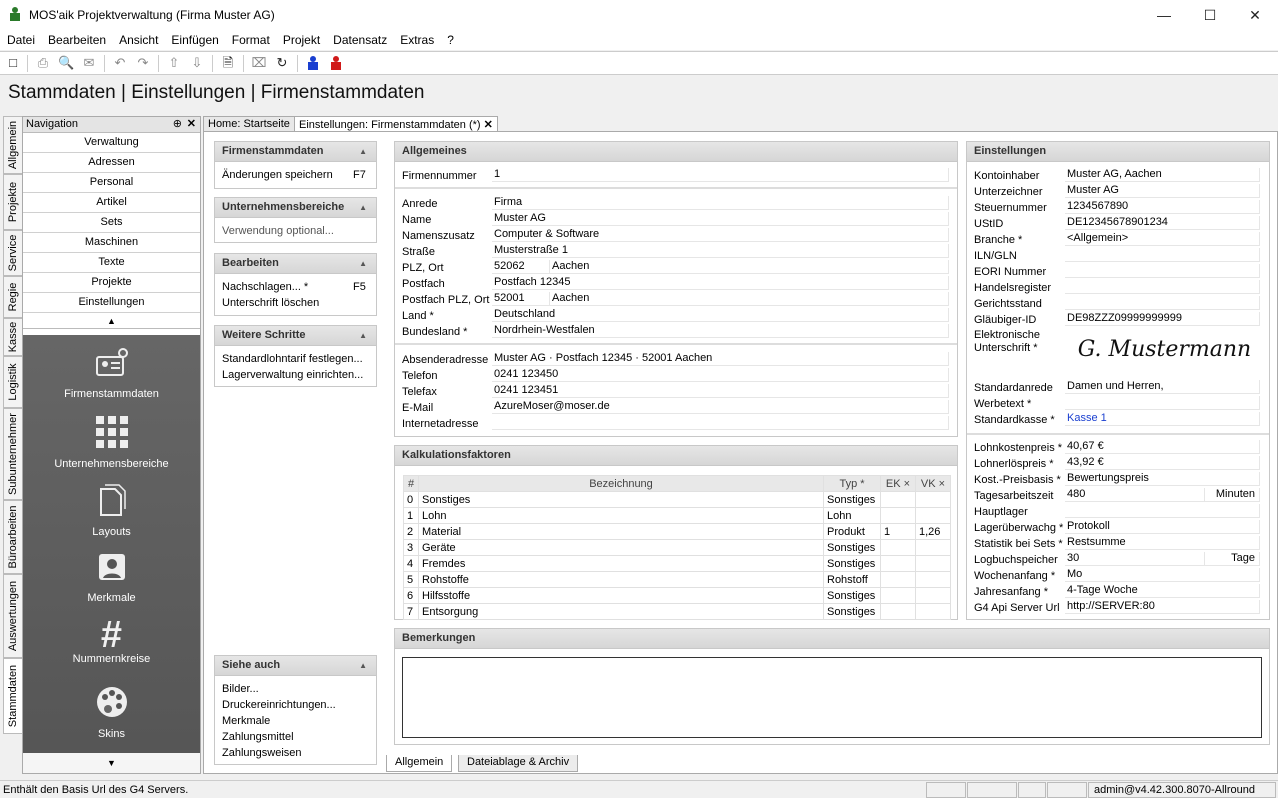 This screenshot has height=798, width=1278. Describe the element at coordinates (720, 175) in the screenshot. I see `firmennummer-field: 1` at that location.